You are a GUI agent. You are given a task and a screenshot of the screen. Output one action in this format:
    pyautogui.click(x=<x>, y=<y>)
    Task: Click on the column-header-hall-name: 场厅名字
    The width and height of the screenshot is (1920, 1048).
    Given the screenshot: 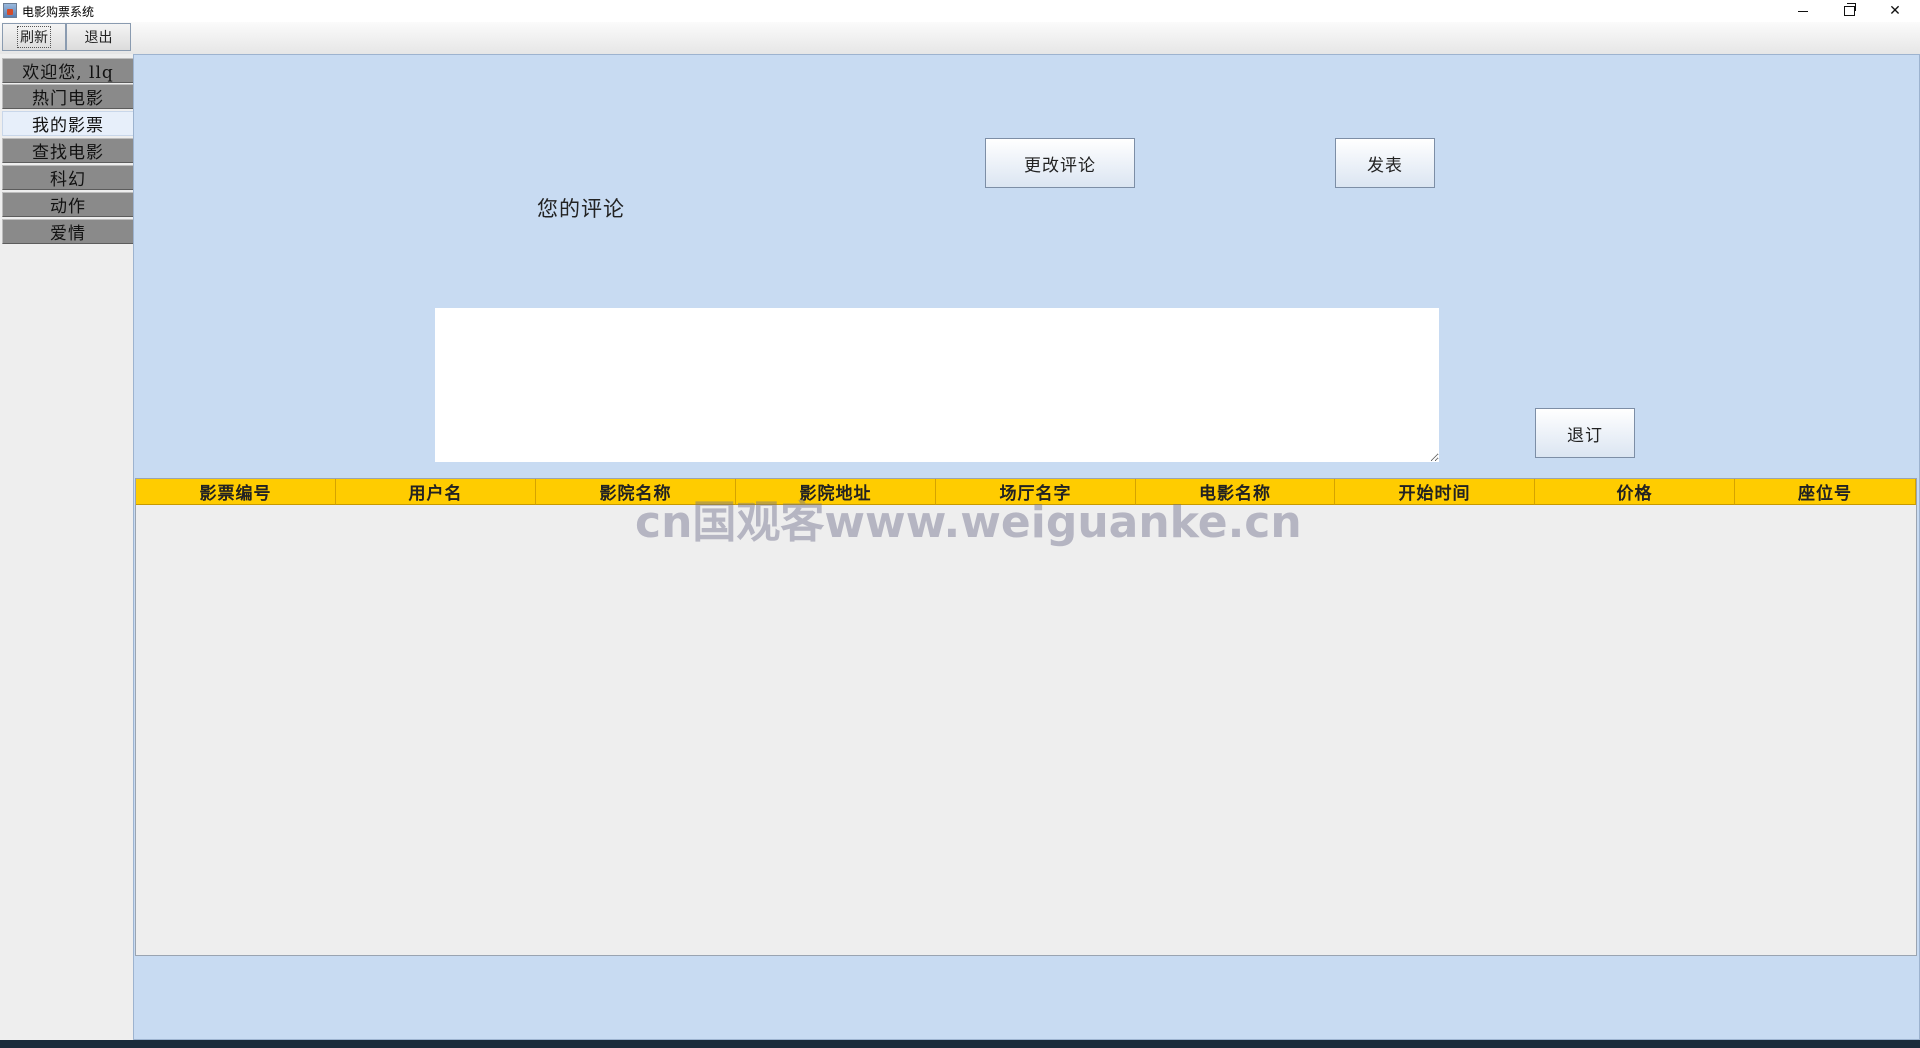 What is the action you would take?
    pyautogui.click(x=1036, y=492)
    